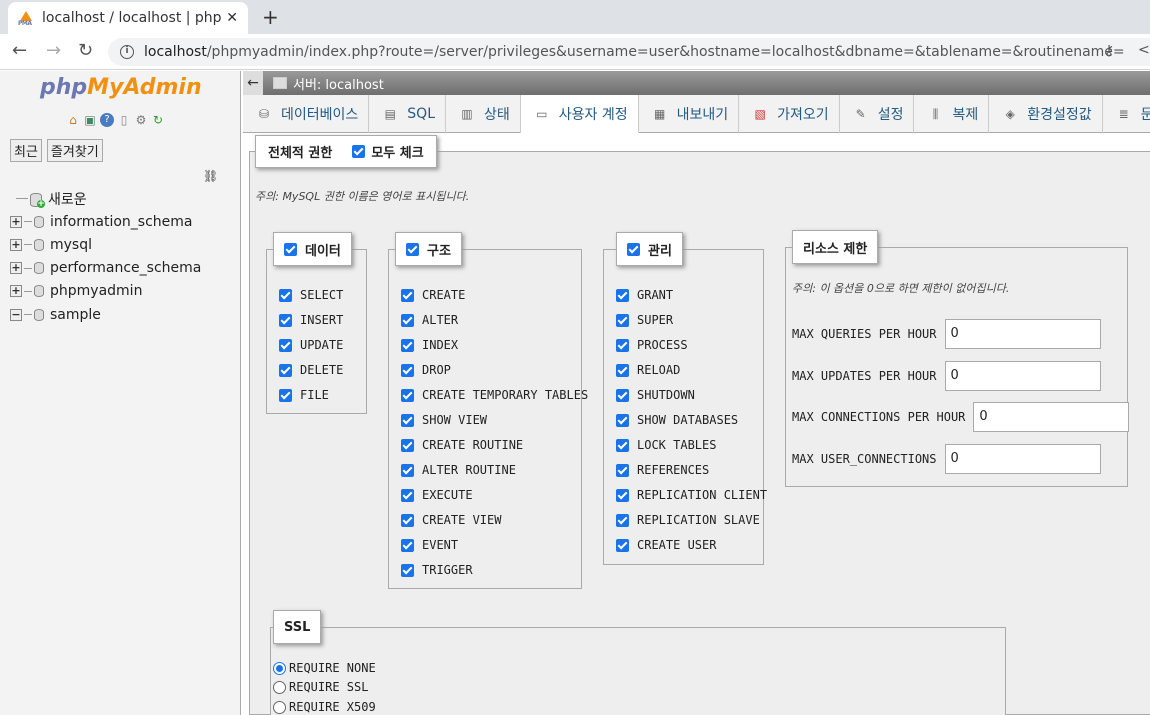 The image size is (1150, 715). I want to click on radio-button, so click(279, 668).